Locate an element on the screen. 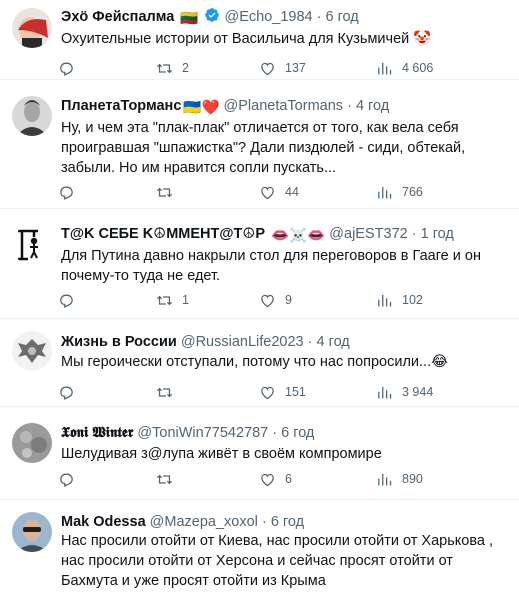 This screenshot has width=519, height=594. action-bar: 1 9 102 is located at coordinates (253, 300).